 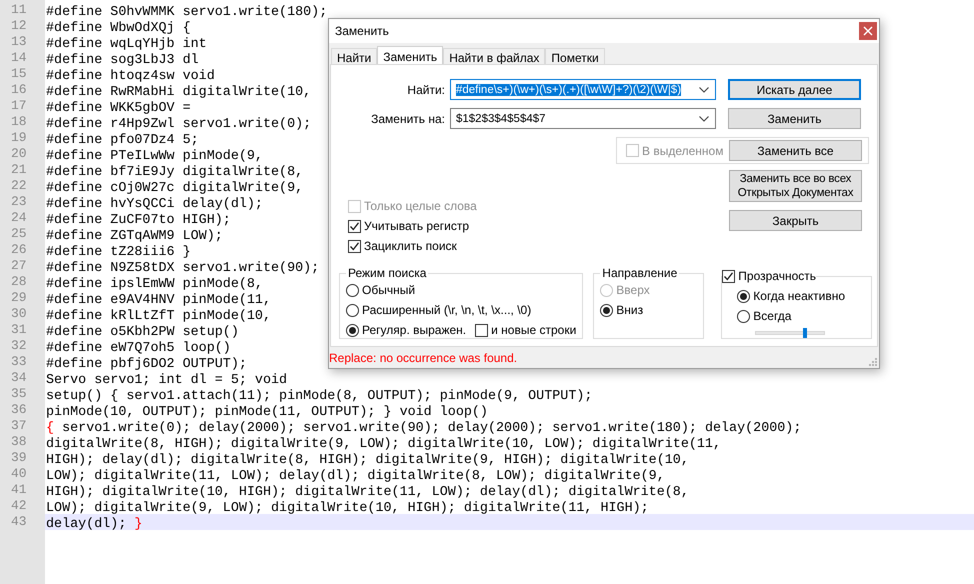 I want to click on button: Заменить, so click(x=794, y=118).